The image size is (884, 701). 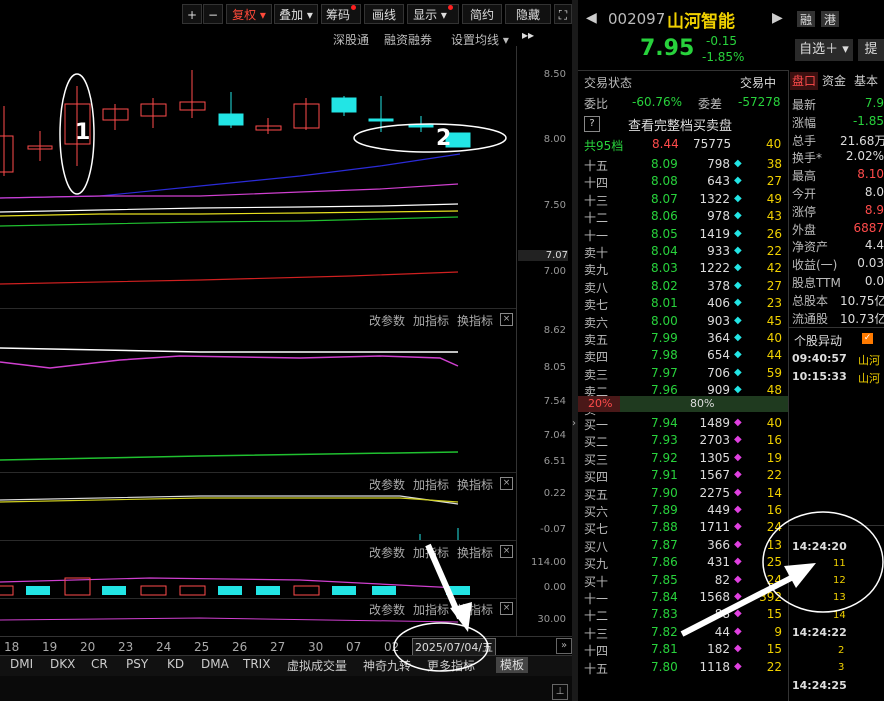 I want to click on orderbook-volume: 182, so click(x=718, y=649).